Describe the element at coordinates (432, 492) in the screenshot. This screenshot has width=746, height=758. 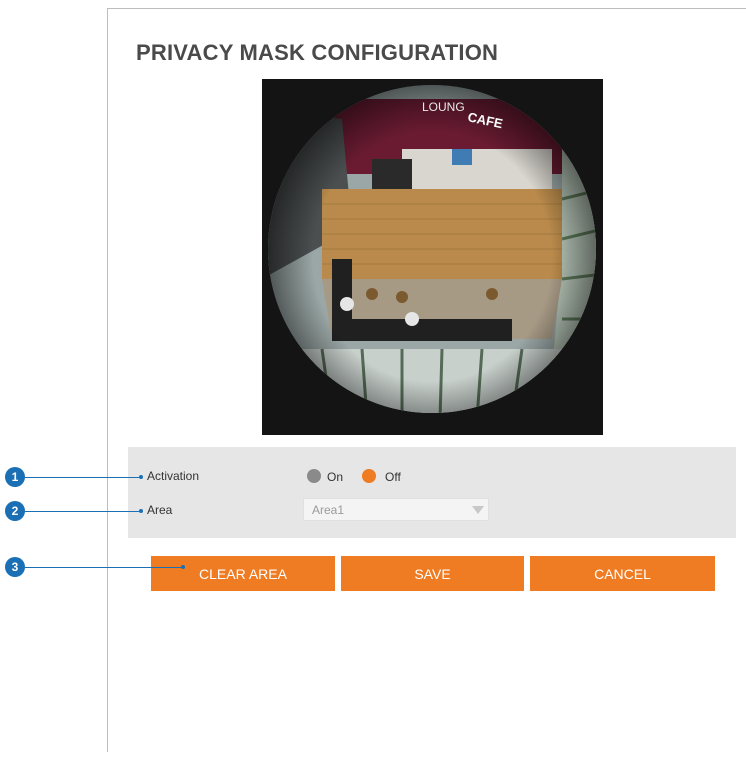
I see `settings-panel` at that location.